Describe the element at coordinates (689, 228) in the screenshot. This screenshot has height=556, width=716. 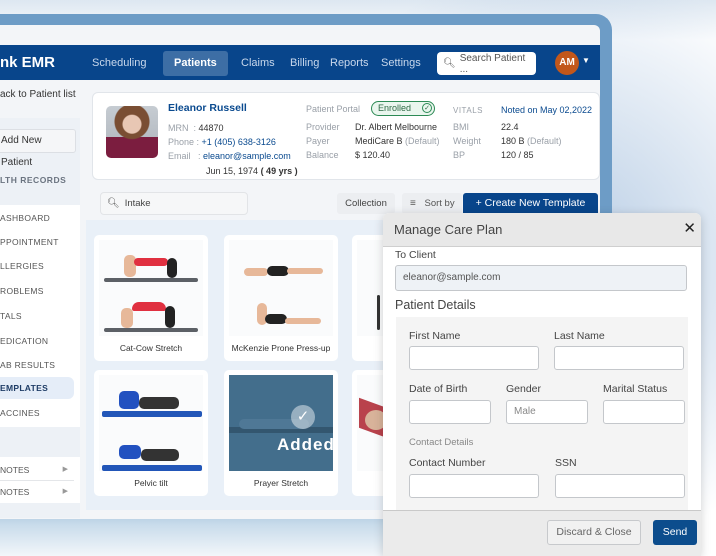
I see `close-icon: ✕` at that location.